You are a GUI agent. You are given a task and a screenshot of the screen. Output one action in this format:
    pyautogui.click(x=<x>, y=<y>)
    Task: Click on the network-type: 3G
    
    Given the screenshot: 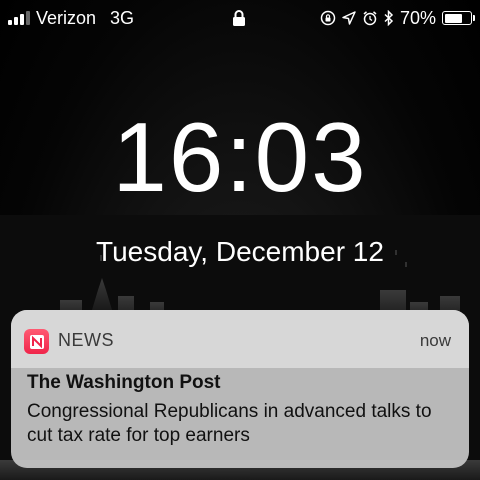 What is the action you would take?
    pyautogui.click(x=122, y=17)
    